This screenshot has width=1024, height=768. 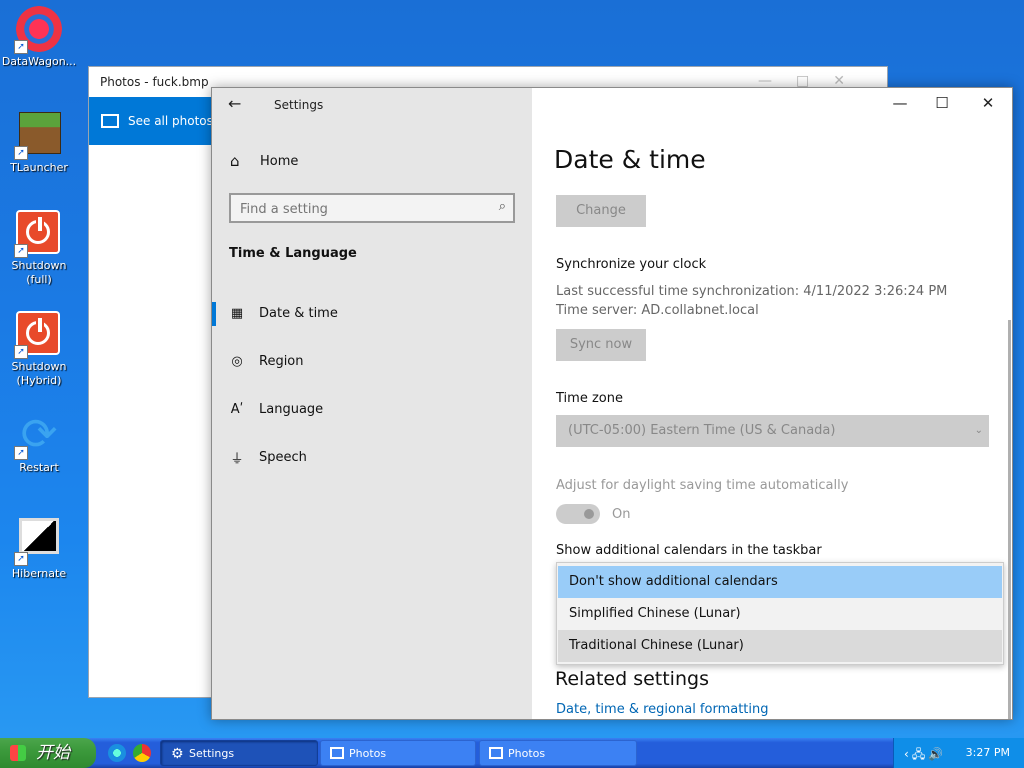 What do you see at coordinates (372, 409) in the screenshot?
I see `sidebar-item-language: Aʹ Language` at bounding box center [372, 409].